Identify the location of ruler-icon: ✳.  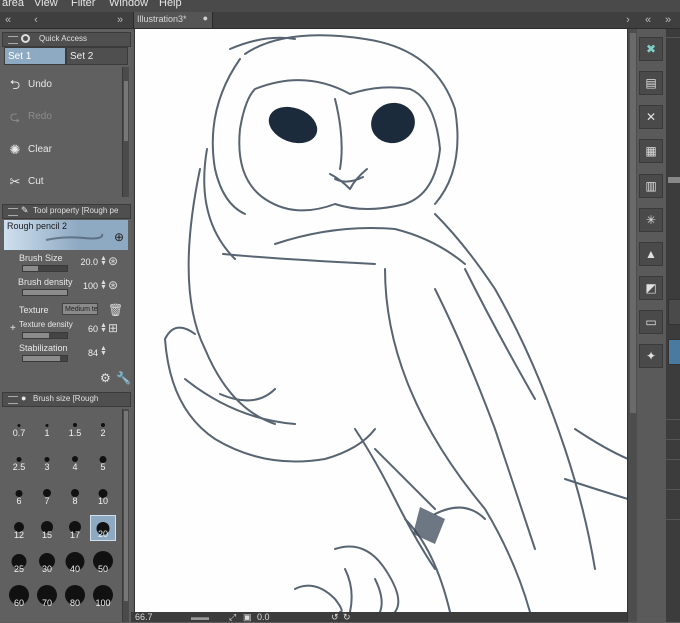
(651, 220).